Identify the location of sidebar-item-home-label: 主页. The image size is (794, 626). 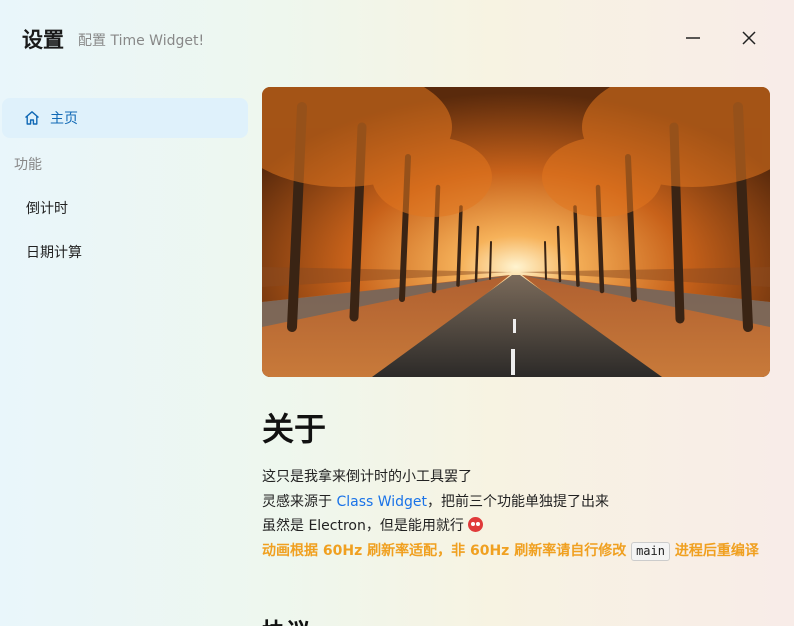
(64, 119).